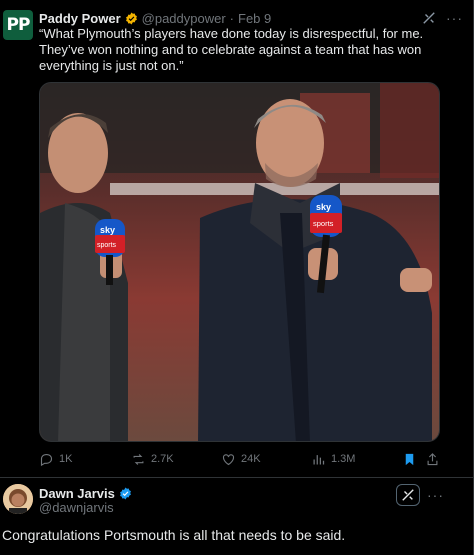  Describe the element at coordinates (138, 459) in the screenshot. I see `repost-icon` at that location.